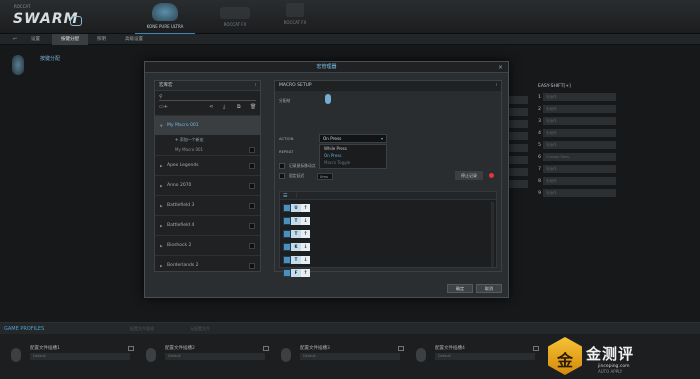 The width and height of the screenshot is (700, 379). I want to click on profiles-title: GAME PROFILES, so click(24, 329).